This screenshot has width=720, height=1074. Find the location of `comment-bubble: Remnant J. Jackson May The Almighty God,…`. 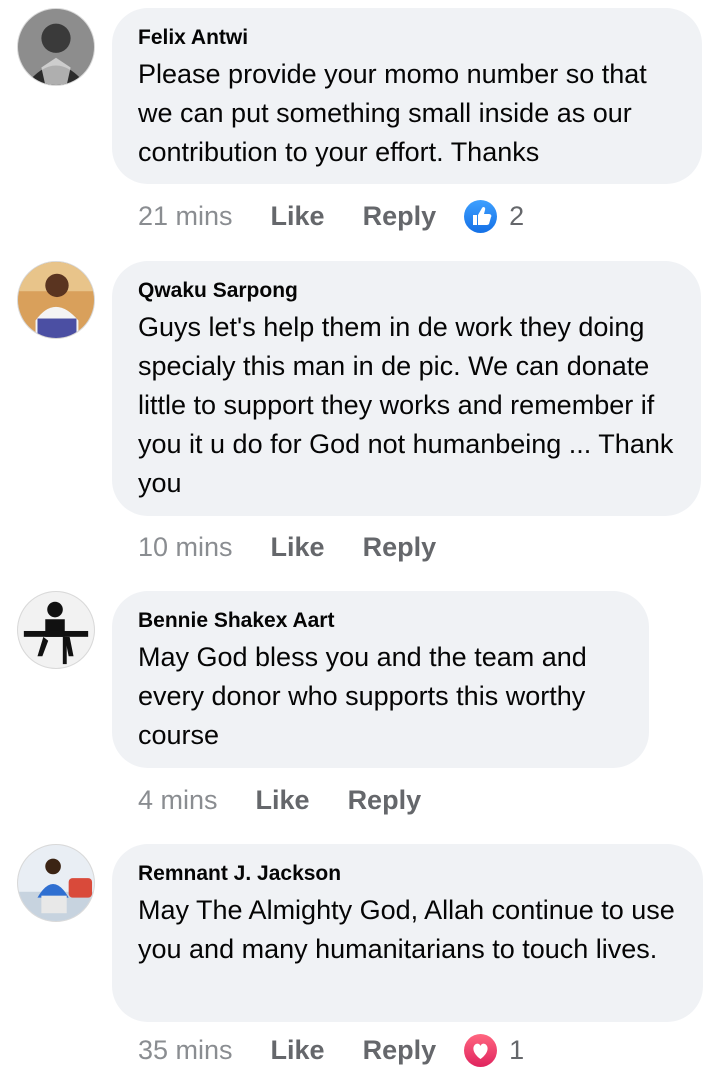

comment-bubble: Remnant J. Jackson May The Almighty God,… is located at coordinates (407, 933).